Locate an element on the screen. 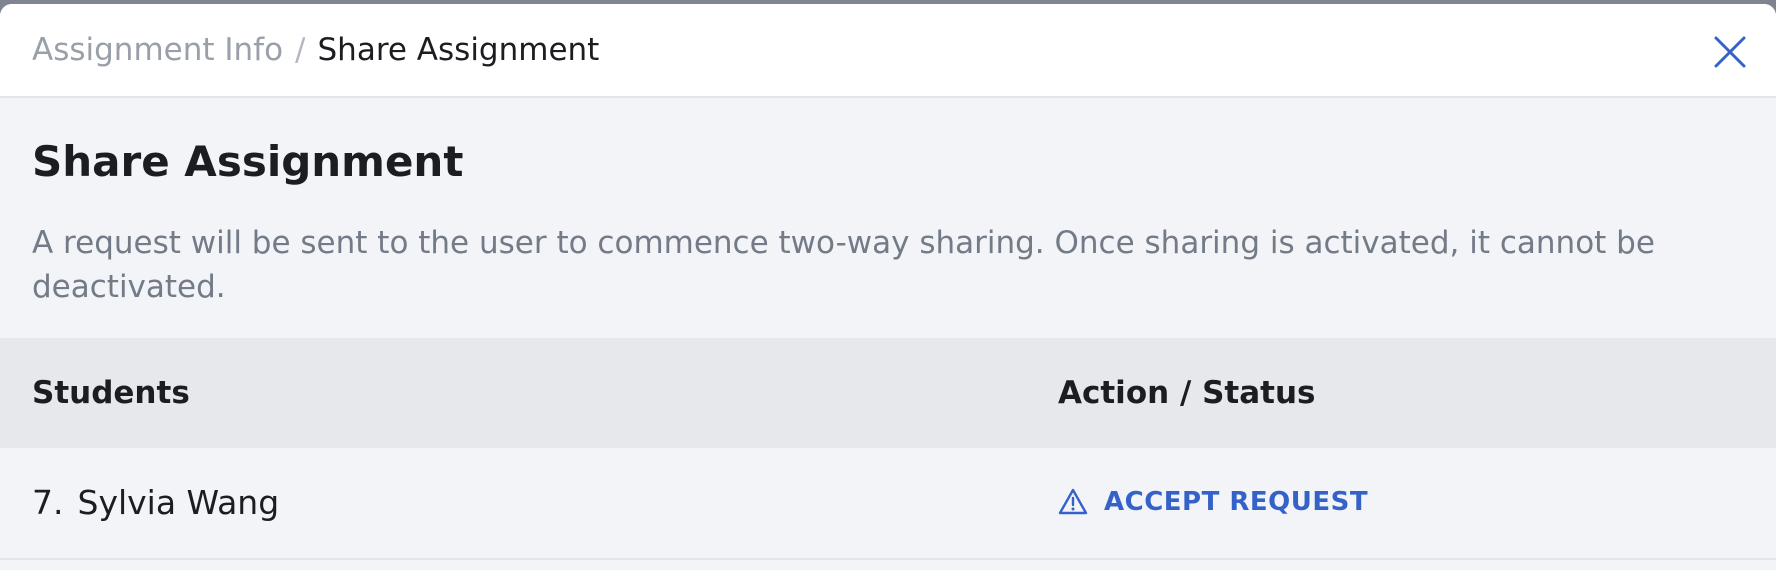  close-icon is located at coordinates (1730, 52).